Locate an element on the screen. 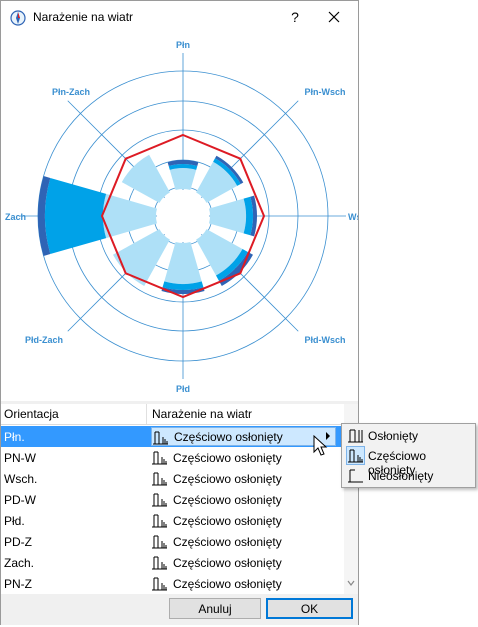  wind-rose-app-icon is located at coordinates (18, 18).